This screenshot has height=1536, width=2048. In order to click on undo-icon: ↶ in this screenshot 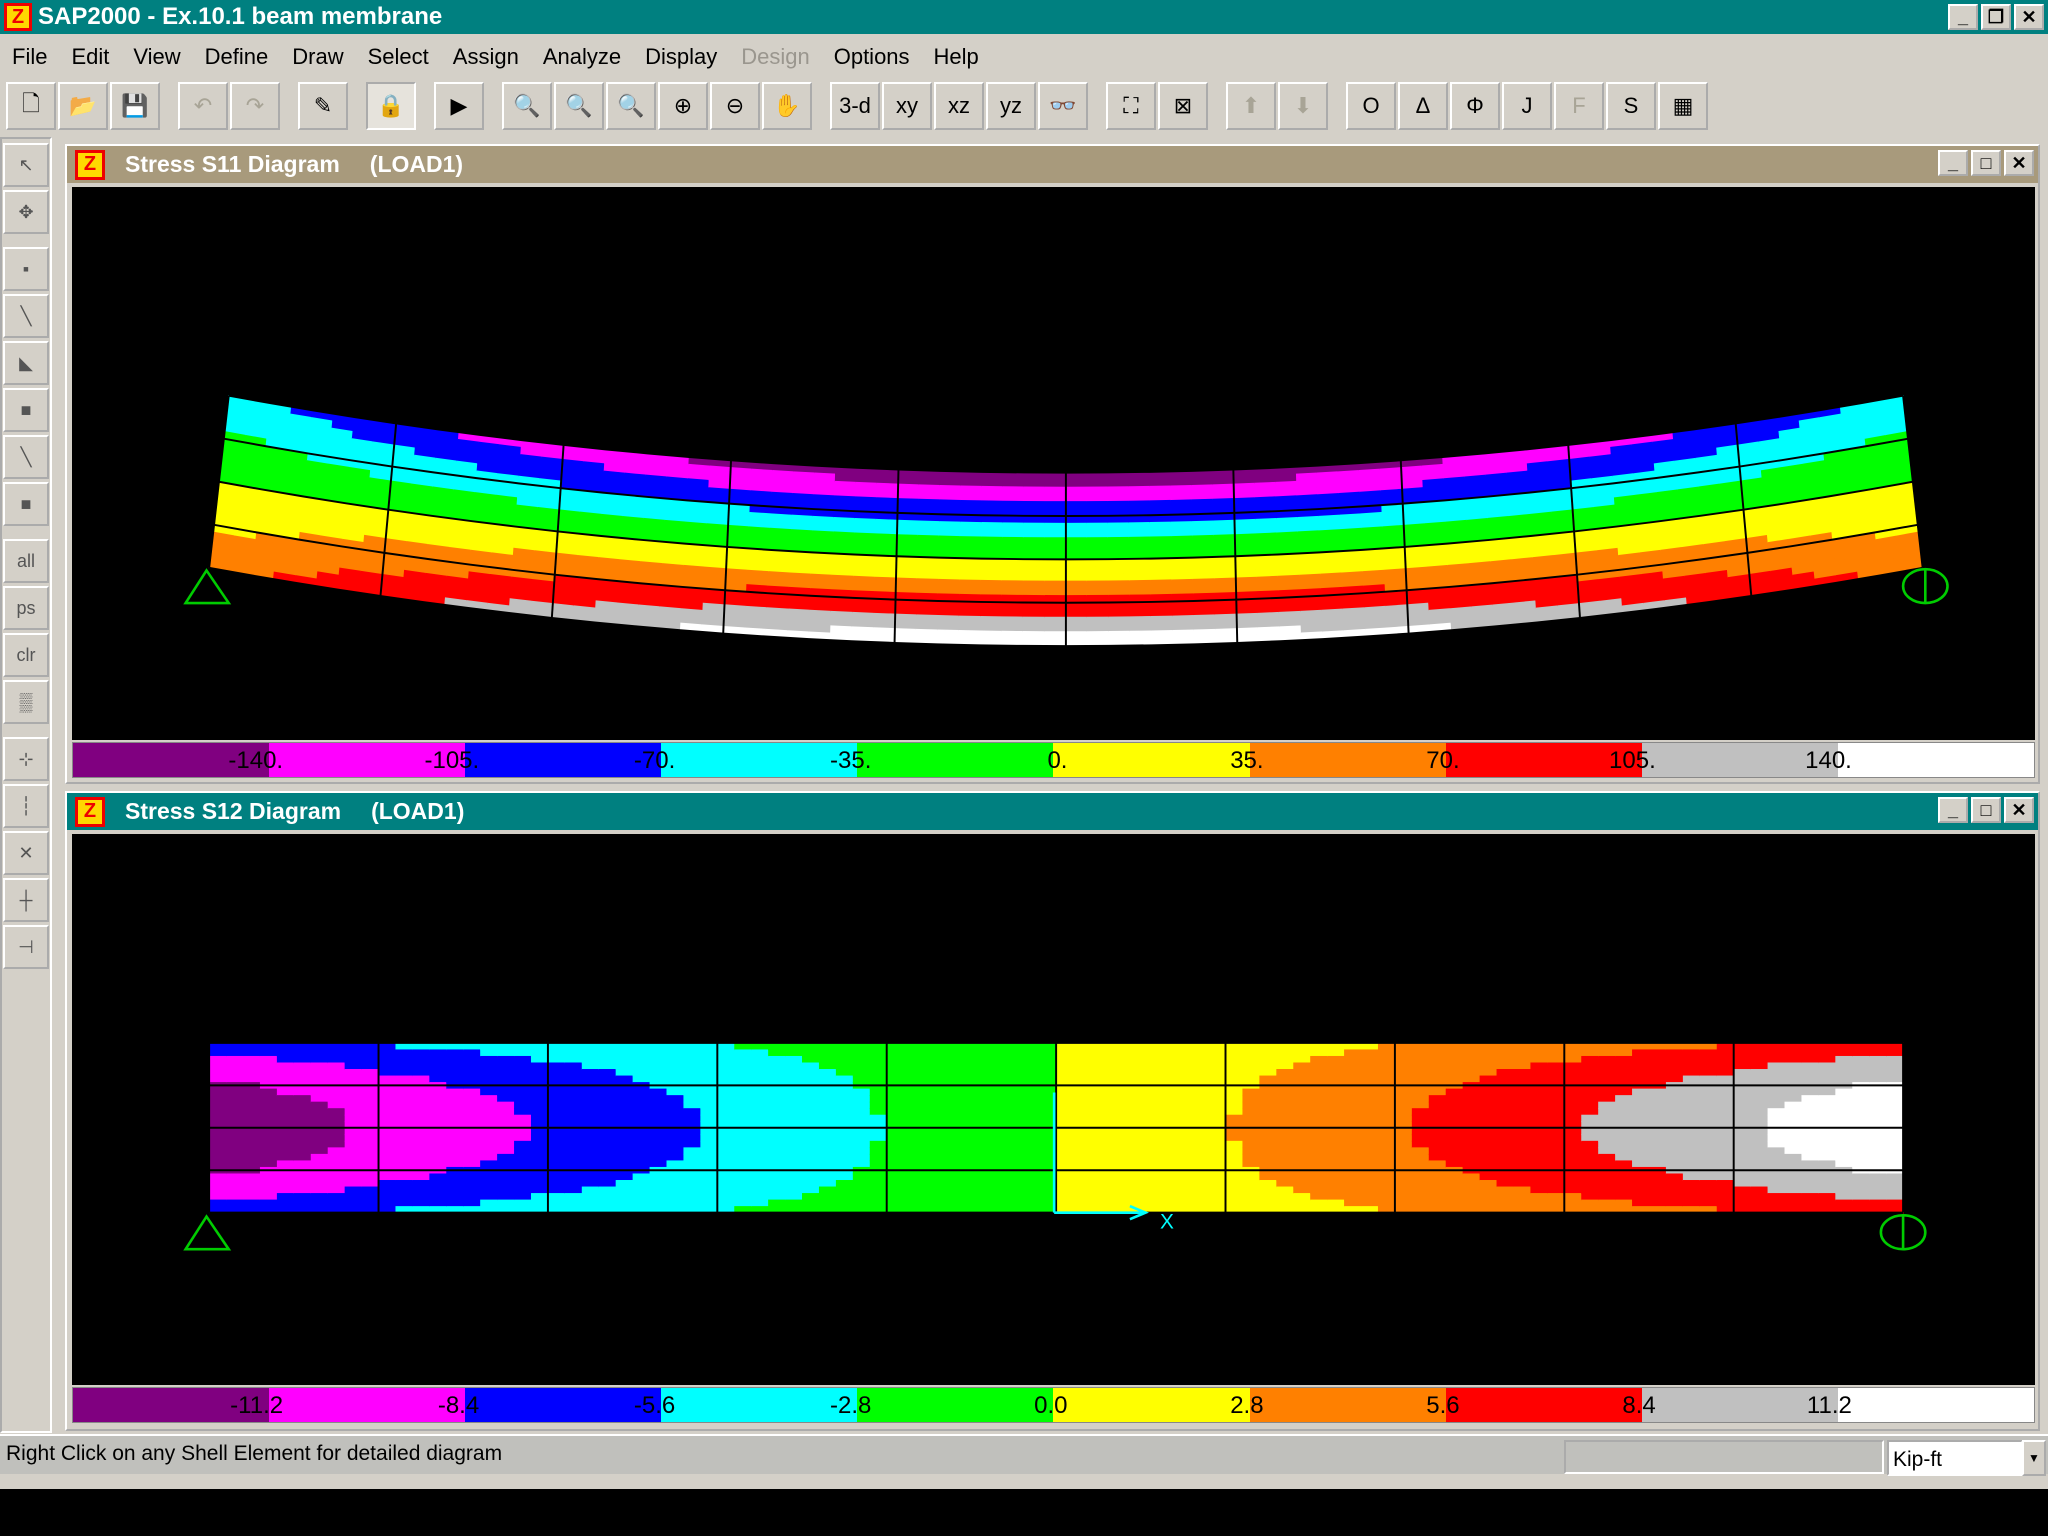, I will do `click(203, 106)`.